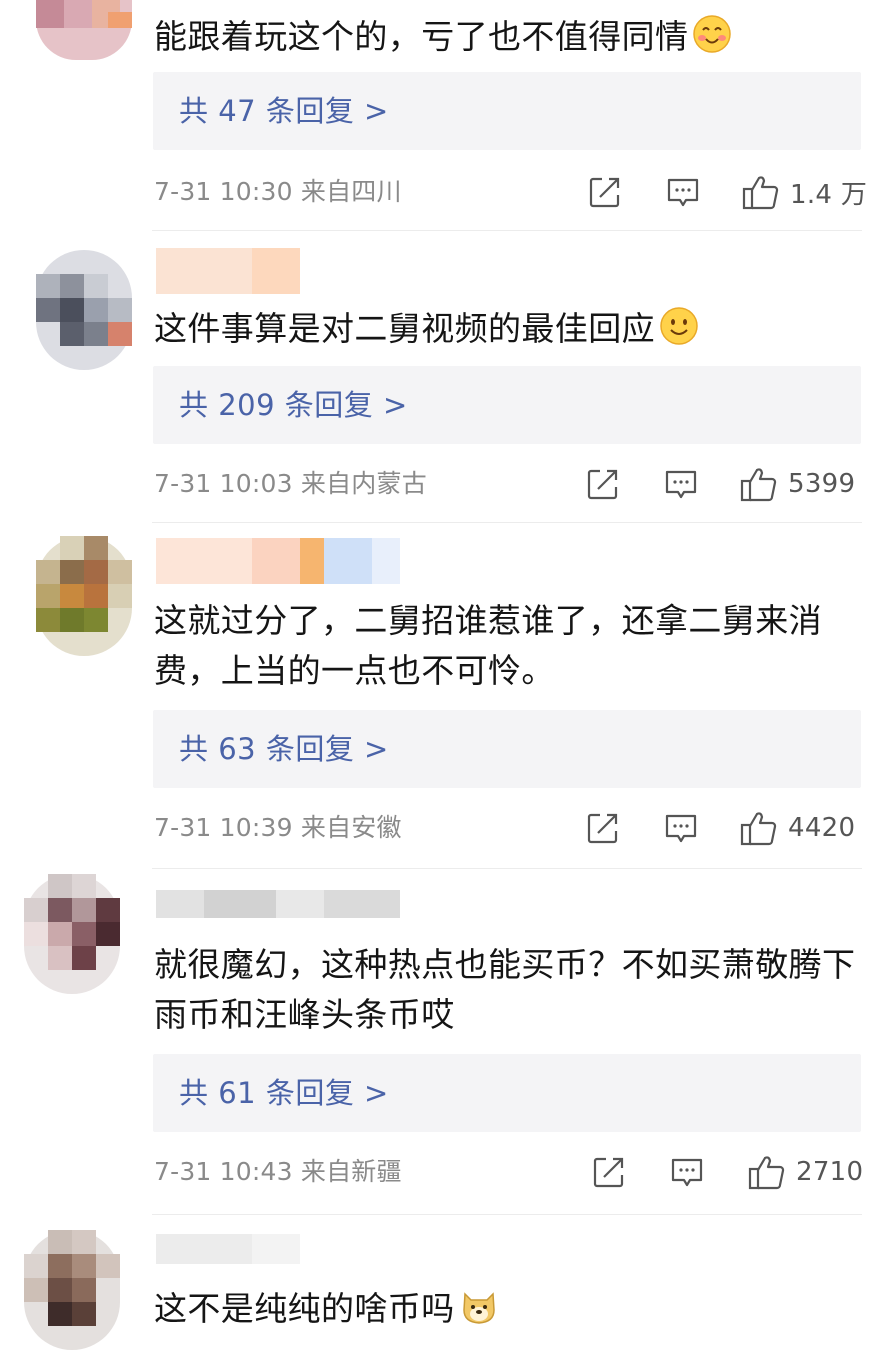 This screenshot has height=1350, width=882. I want to click on comment-time: 7-31 10:03, so click(223, 483).